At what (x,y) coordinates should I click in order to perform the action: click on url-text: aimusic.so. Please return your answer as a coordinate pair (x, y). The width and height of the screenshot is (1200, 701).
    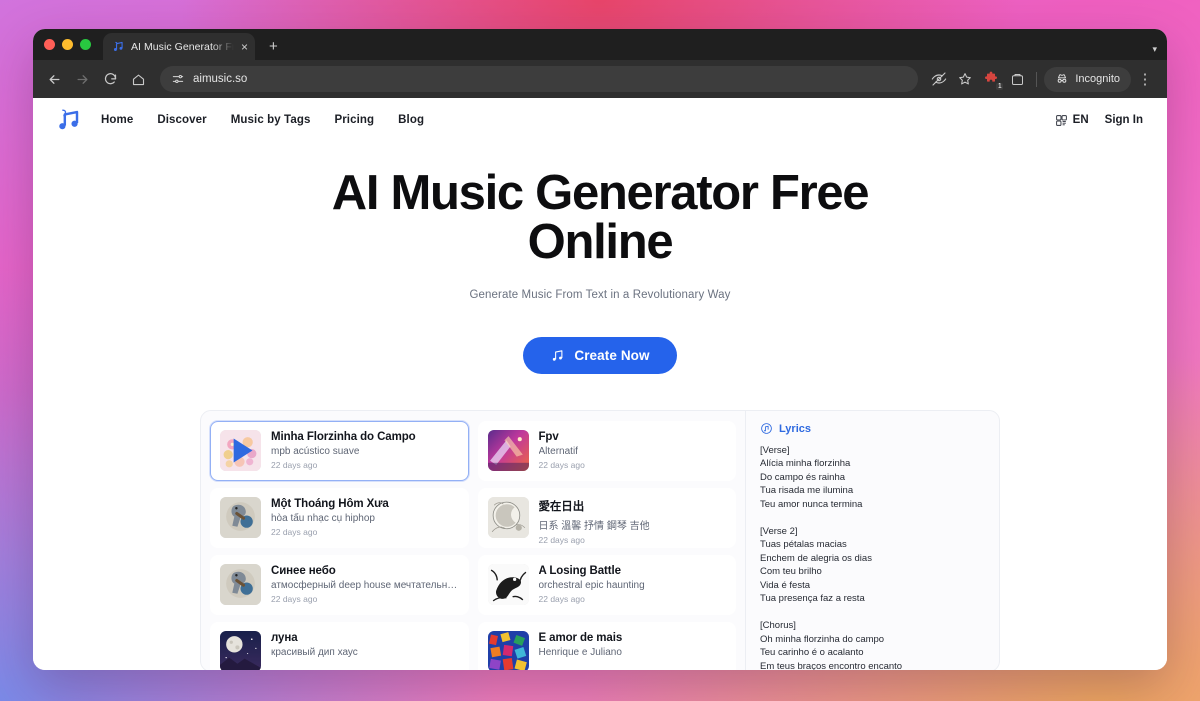
    Looking at the image, I should click on (220, 79).